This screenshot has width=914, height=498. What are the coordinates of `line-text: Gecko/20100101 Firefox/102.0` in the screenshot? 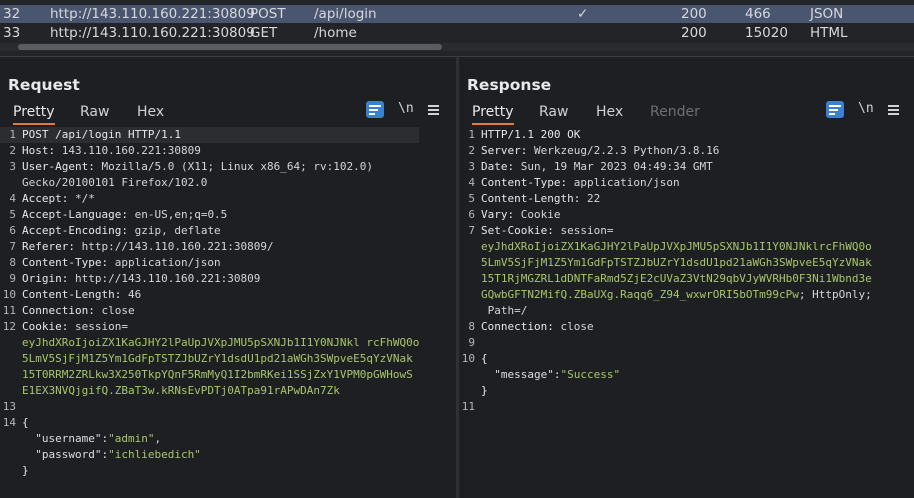 It's located at (115, 182).